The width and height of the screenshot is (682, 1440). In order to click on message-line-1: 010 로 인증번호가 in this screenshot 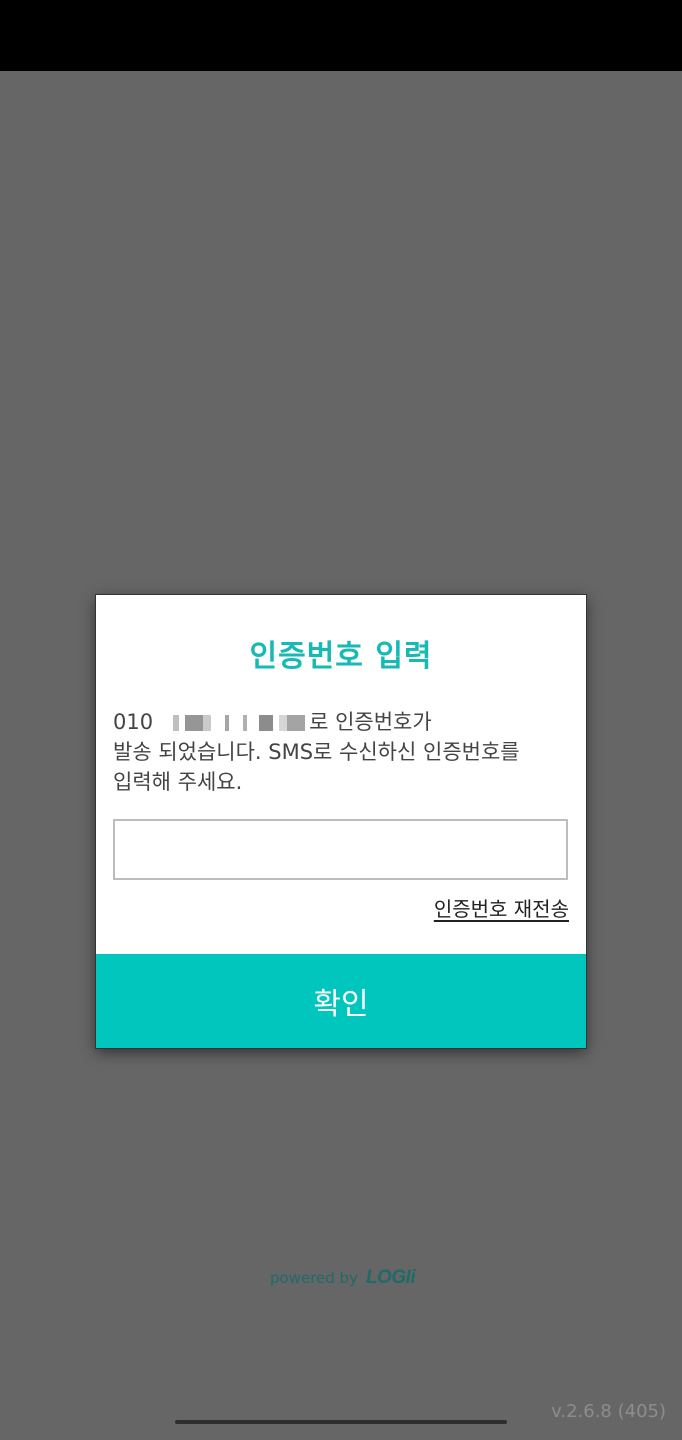, I will do `click(343, 722)`.